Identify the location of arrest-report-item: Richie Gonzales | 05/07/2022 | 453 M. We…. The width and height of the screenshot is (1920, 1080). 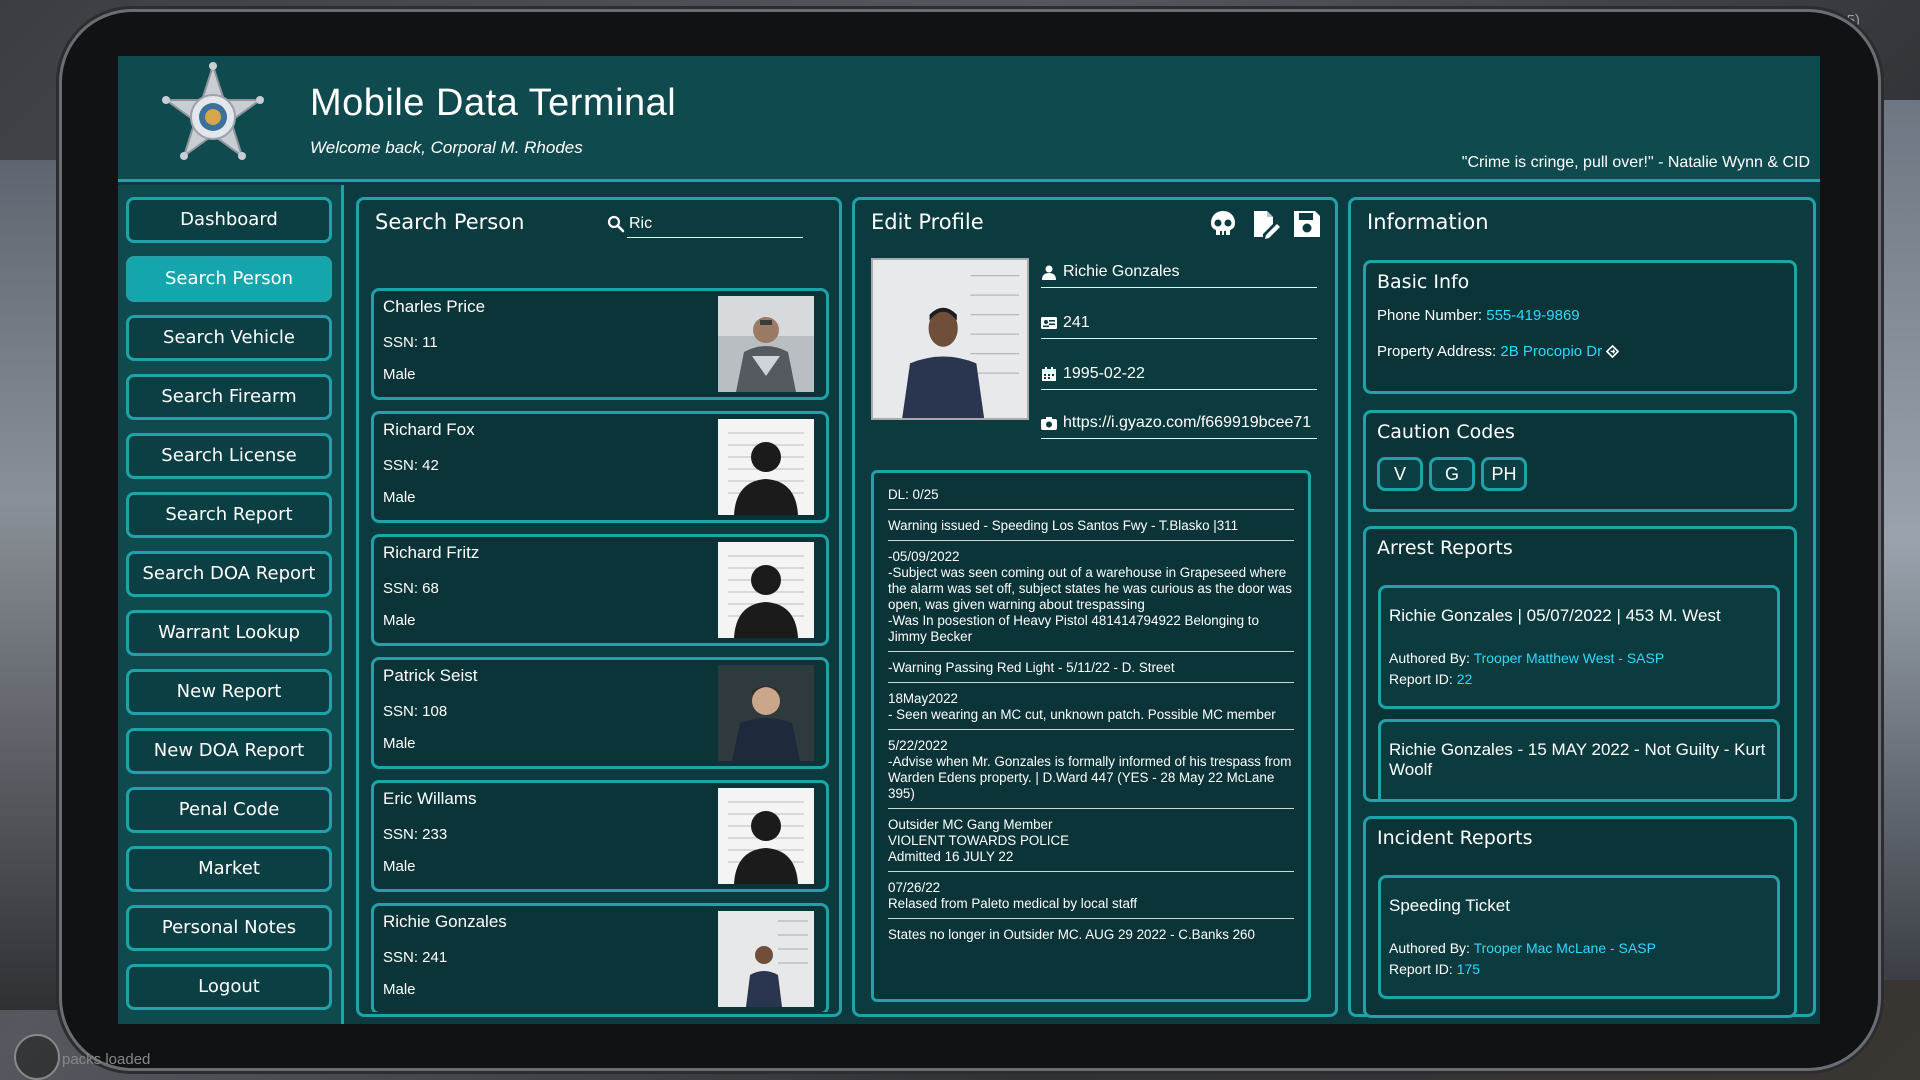
(1579, 647).